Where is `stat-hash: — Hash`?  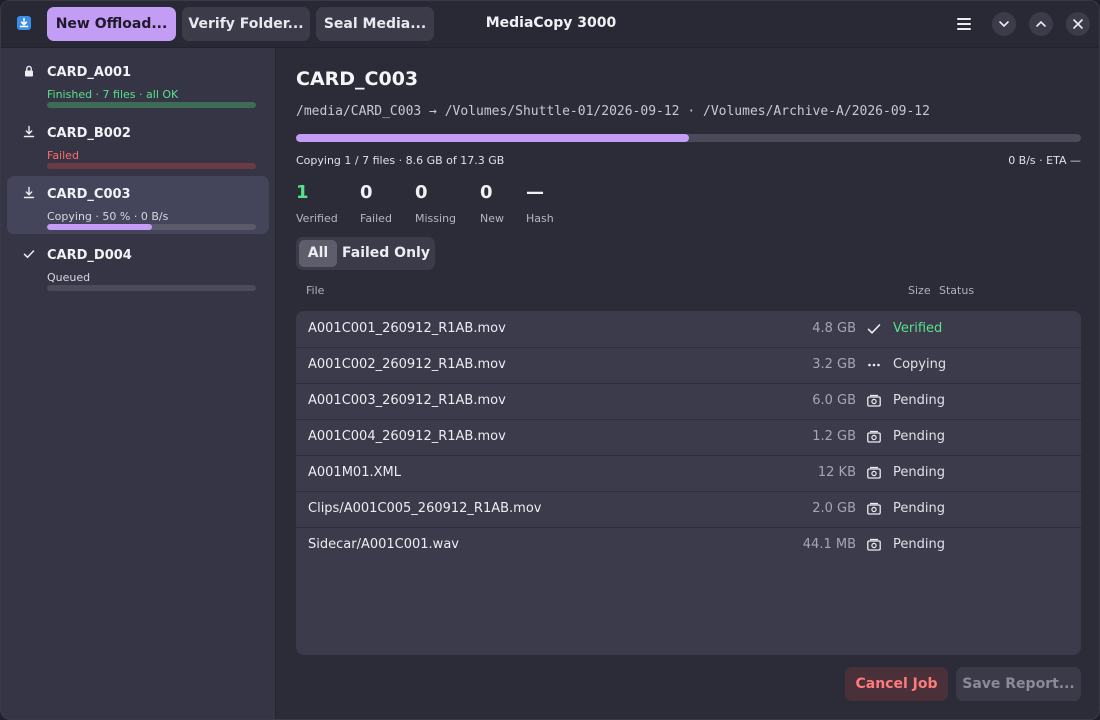 stat-hash: — Hash is located at coordinates (540, 203).